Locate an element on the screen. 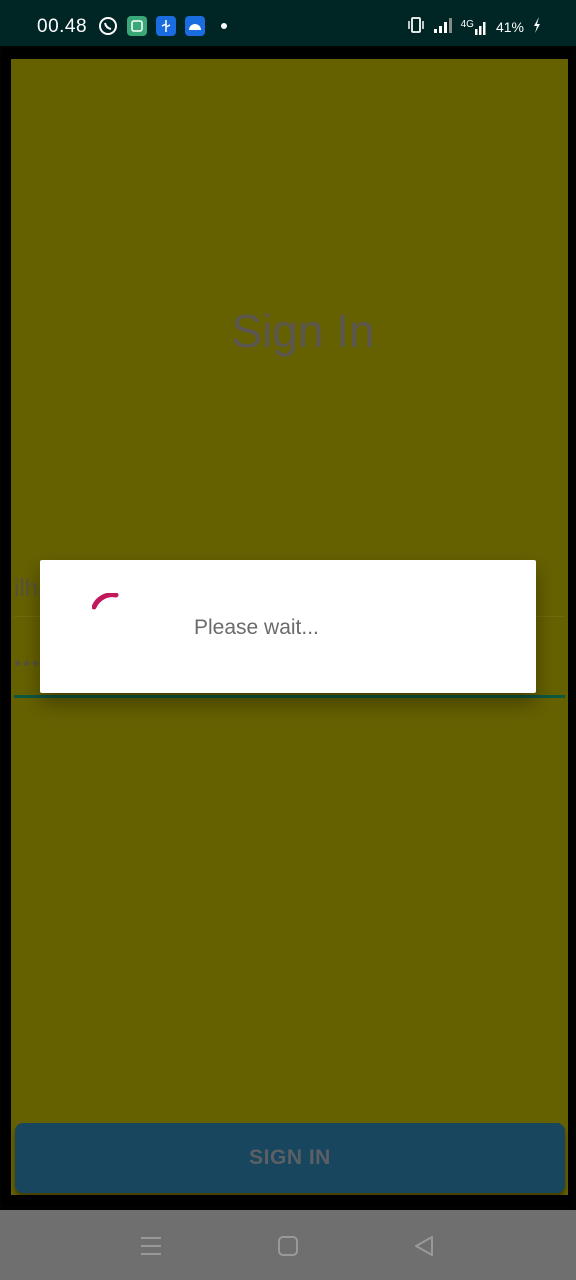 The image size is (576, 1280). back-icon is located at coordinates (424, 1246).